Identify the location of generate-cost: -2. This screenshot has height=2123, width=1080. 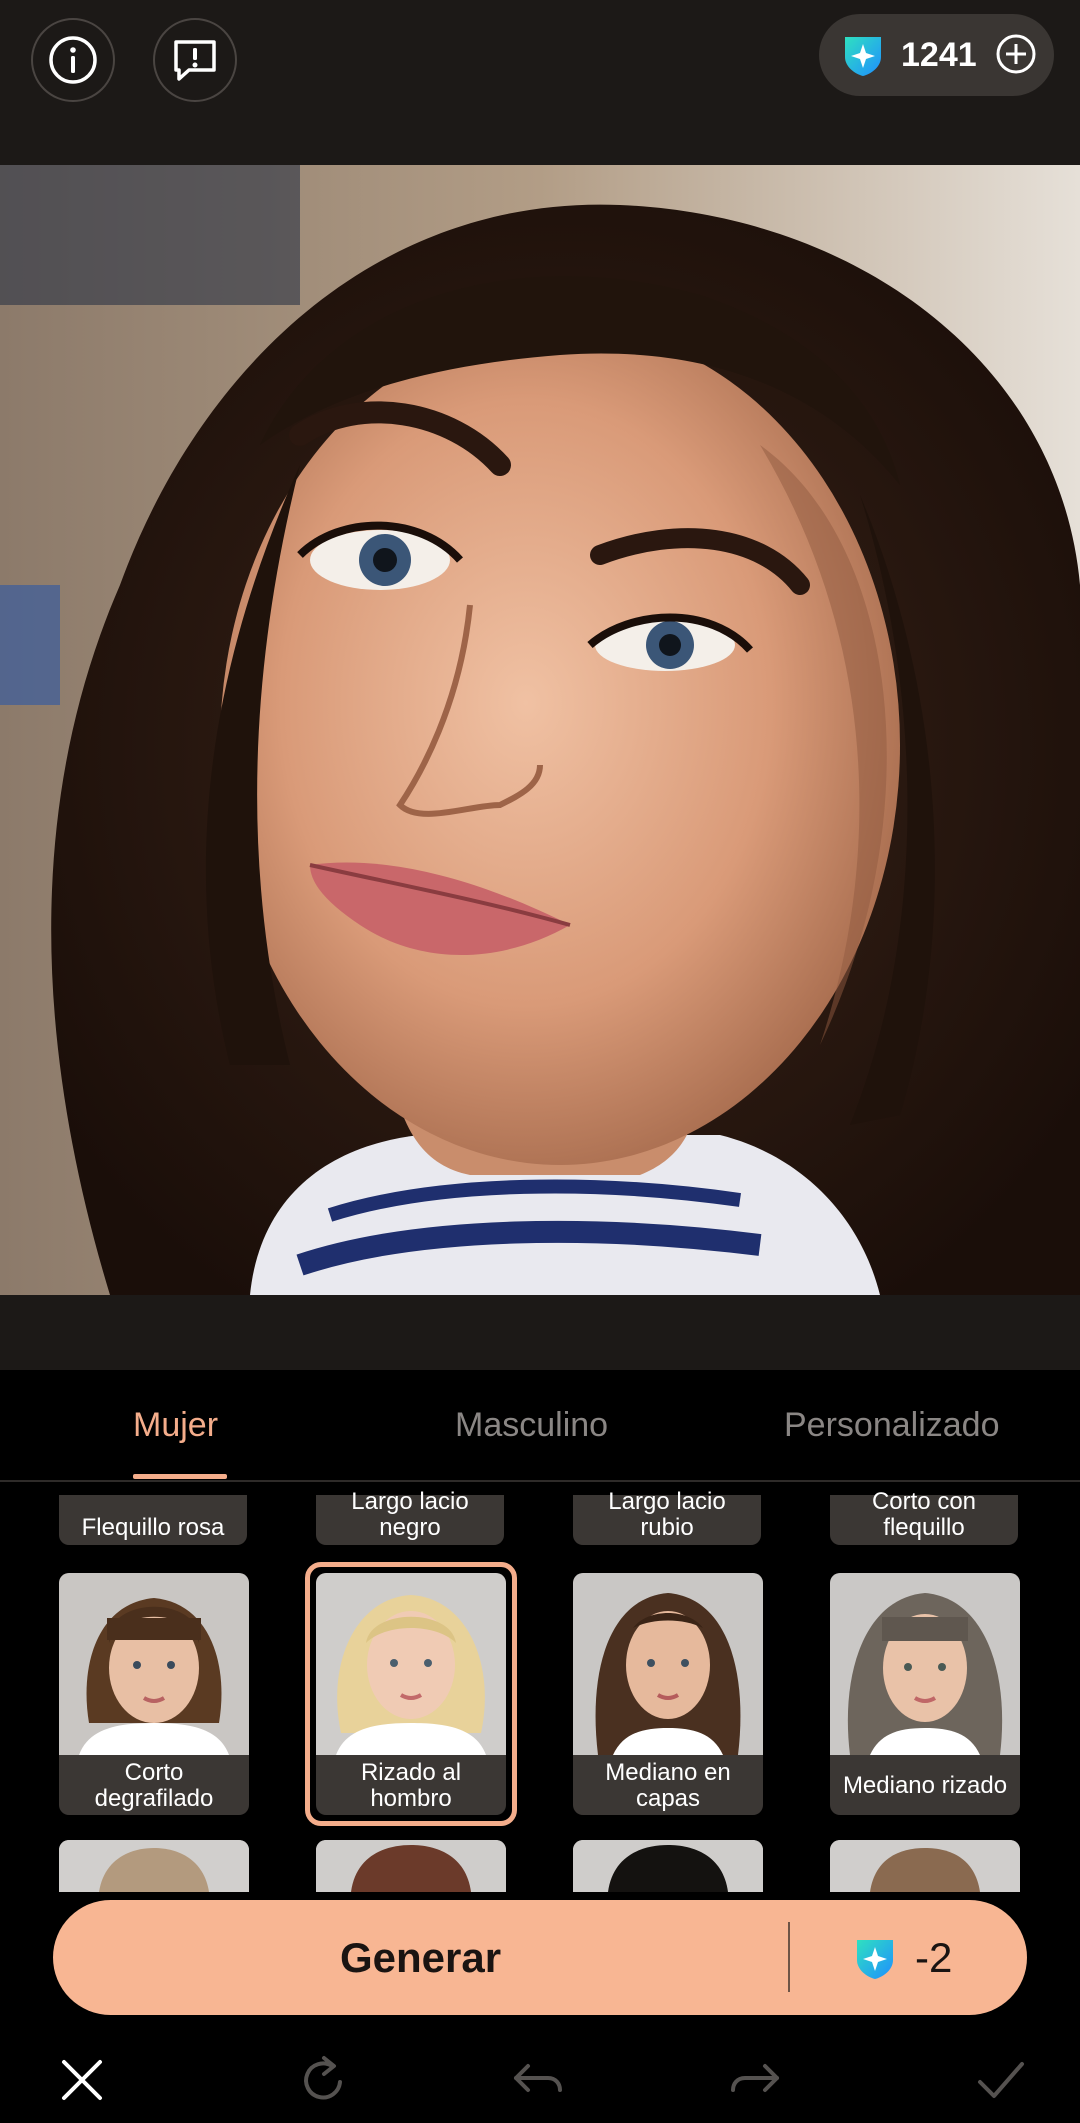
(901, 1957).